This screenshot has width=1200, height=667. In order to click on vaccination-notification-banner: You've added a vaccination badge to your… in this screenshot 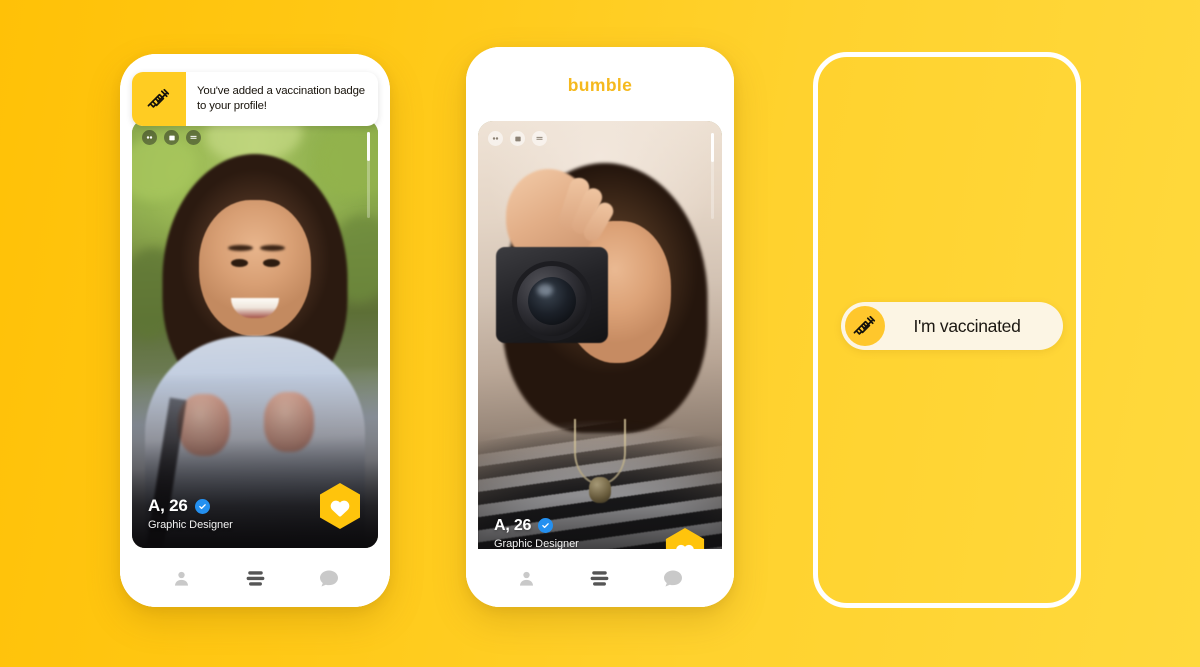, I will do `click(255, 99)`.